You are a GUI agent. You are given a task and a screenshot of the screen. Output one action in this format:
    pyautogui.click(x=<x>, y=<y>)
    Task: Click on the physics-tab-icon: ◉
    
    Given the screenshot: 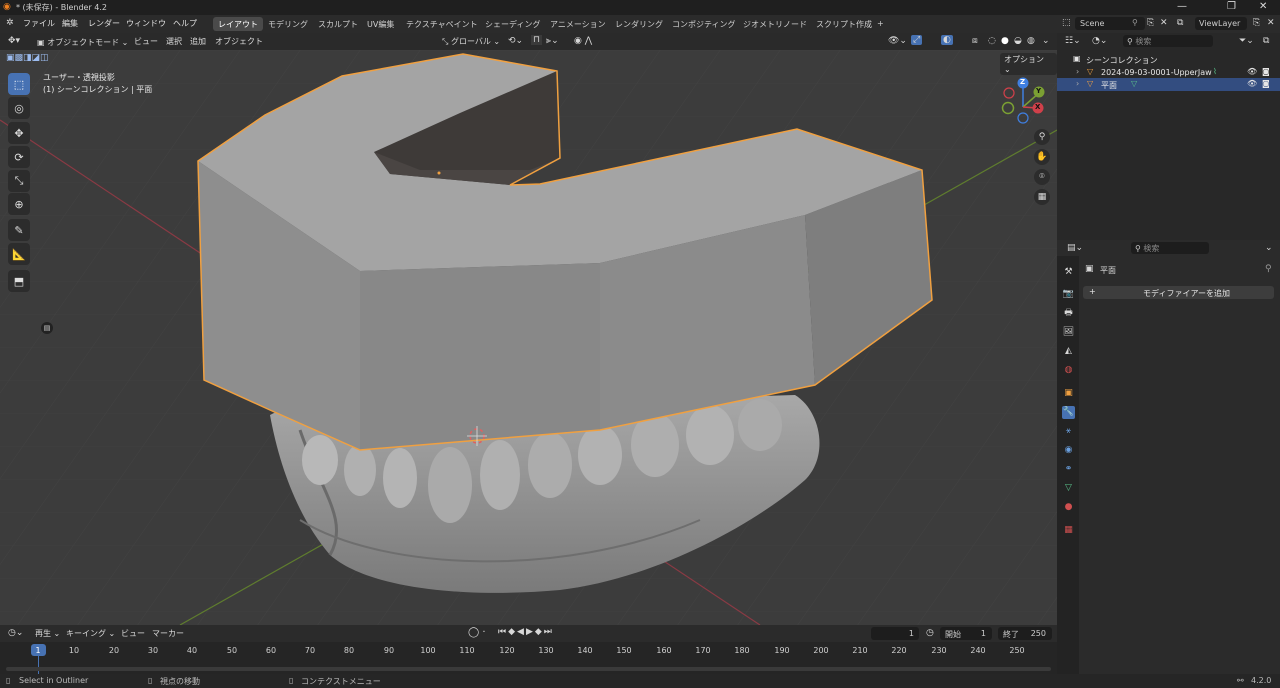 What is the action you would take?
    pyautogui.click(x=1068, y=450)
    